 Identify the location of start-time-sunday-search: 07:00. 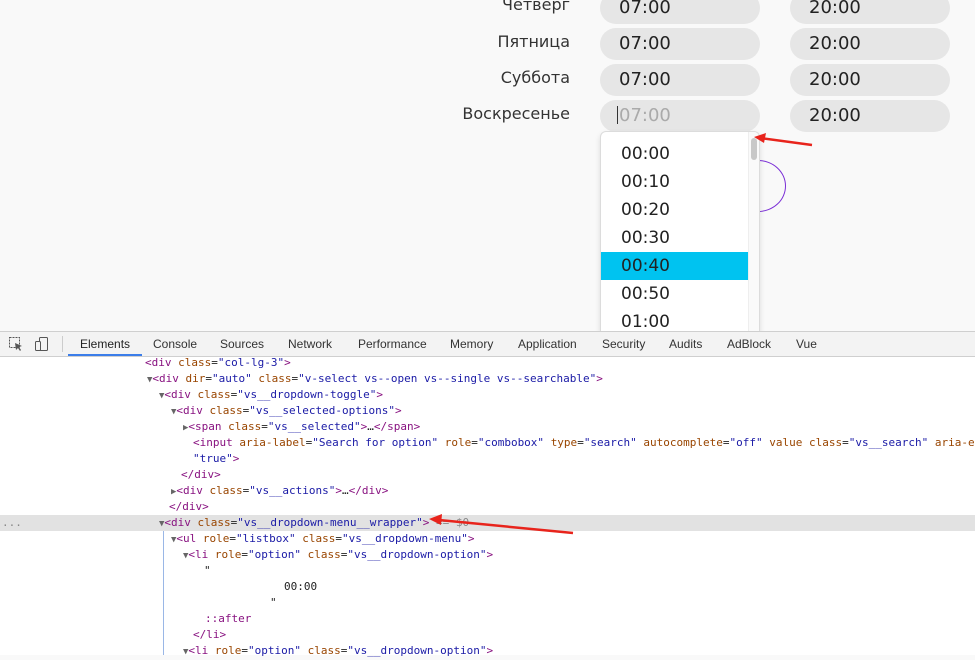
(680, 116).